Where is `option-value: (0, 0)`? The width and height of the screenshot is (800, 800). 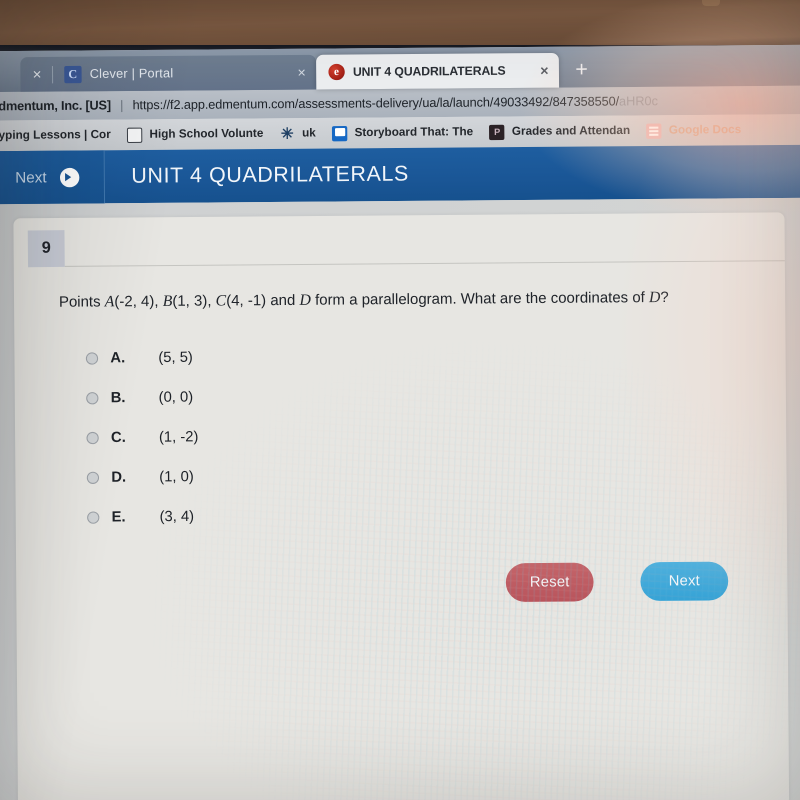
option-value: (0, 0) is located at coordinates (176, 397).